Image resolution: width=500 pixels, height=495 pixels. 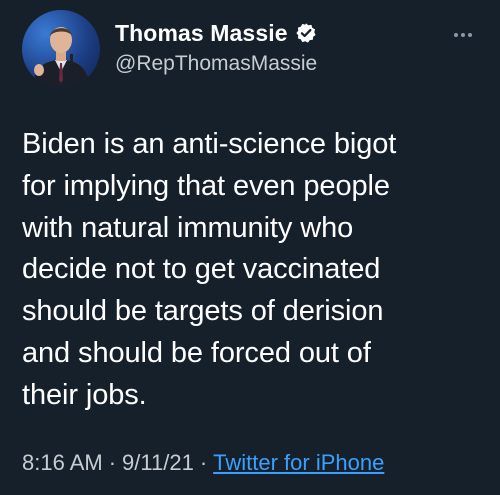 I want to click on tweet-source-link: Twitter for iPhone, so click(x=298, y=462).